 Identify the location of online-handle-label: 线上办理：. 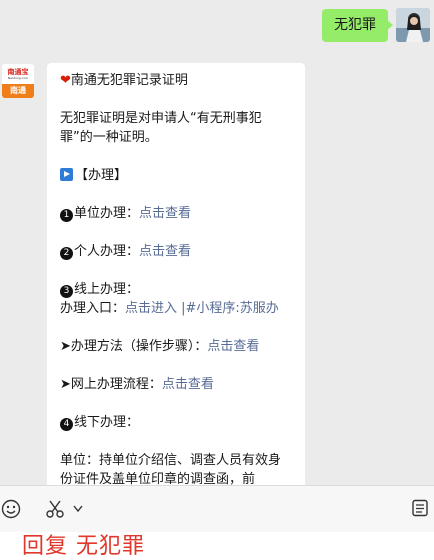
(107, 289).